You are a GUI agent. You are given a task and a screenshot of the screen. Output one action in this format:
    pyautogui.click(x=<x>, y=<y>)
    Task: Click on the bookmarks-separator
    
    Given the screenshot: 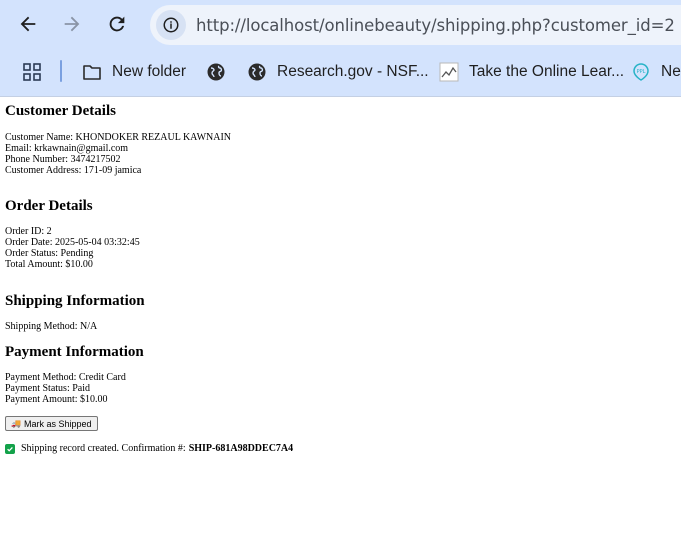 What is the action you would take?
    pyautogui.click(x=61, y=71)
    